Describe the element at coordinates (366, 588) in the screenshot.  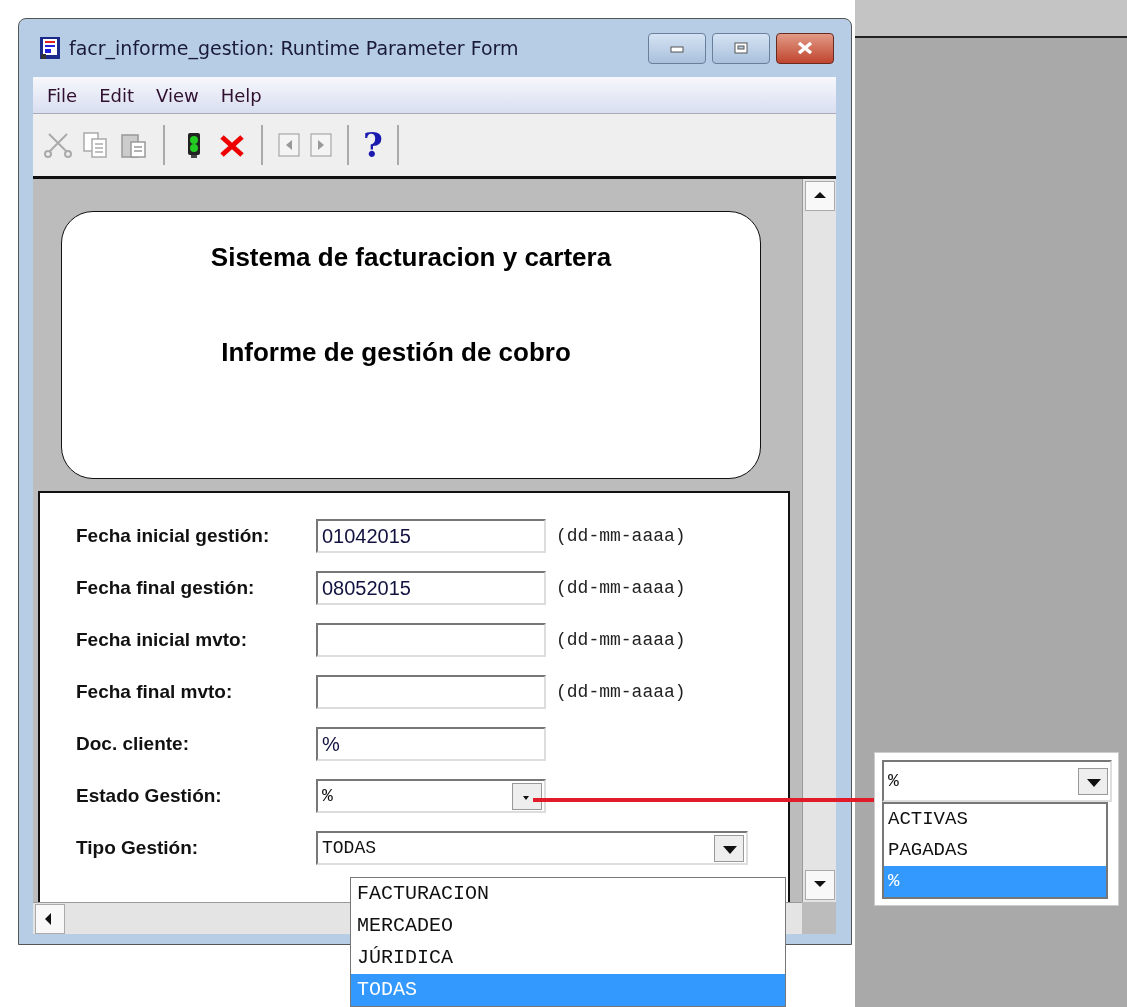
I see `field-value: 08052015` at that location.